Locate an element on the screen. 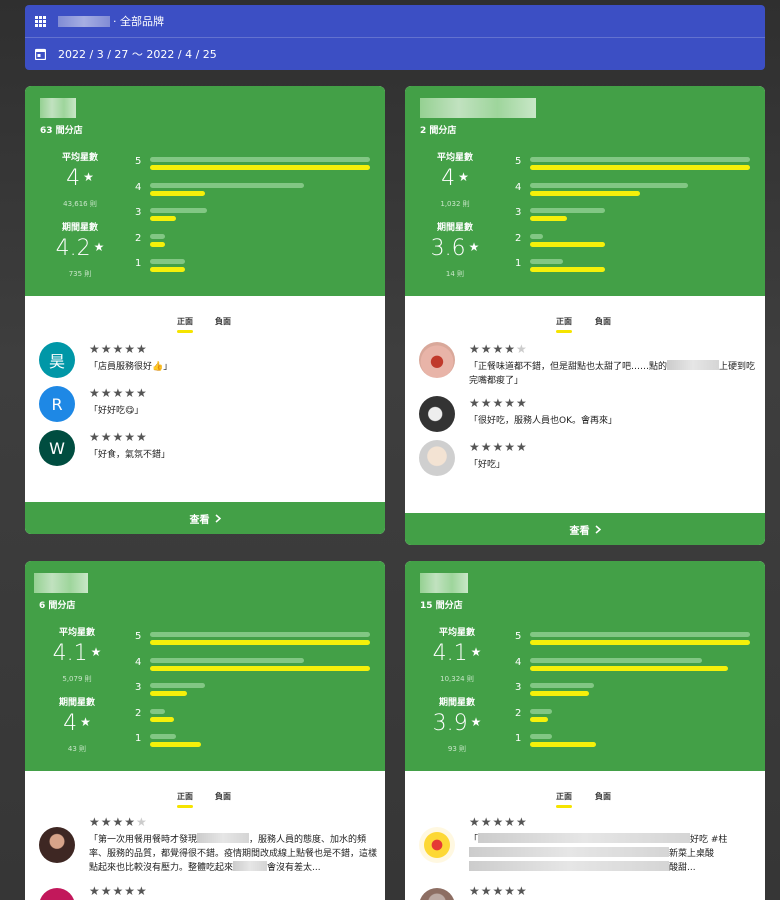 The image size is (780, 900). review-item: 昊 ★★★★★ 「店員服務很好👍」 is located at coordinates (209, 362).